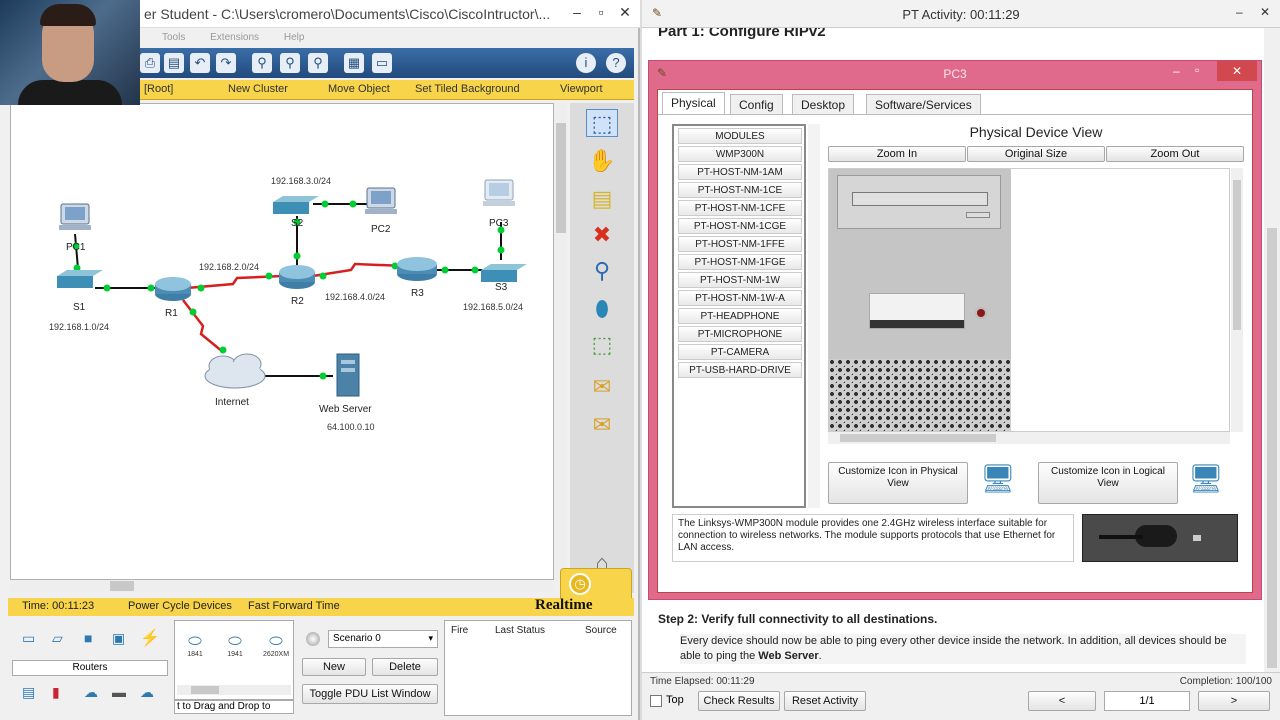 The height and width of the screenshot is (720, 1280). I want to click on tab-software-services: Software/Services, so click(923, 104).